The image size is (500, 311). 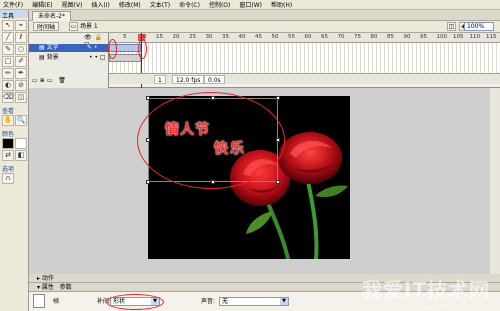 What do you see at coordinates (21, 25) in the screenshot?
I see `tool-icon: ⌖` at bounding box center [21, 25].